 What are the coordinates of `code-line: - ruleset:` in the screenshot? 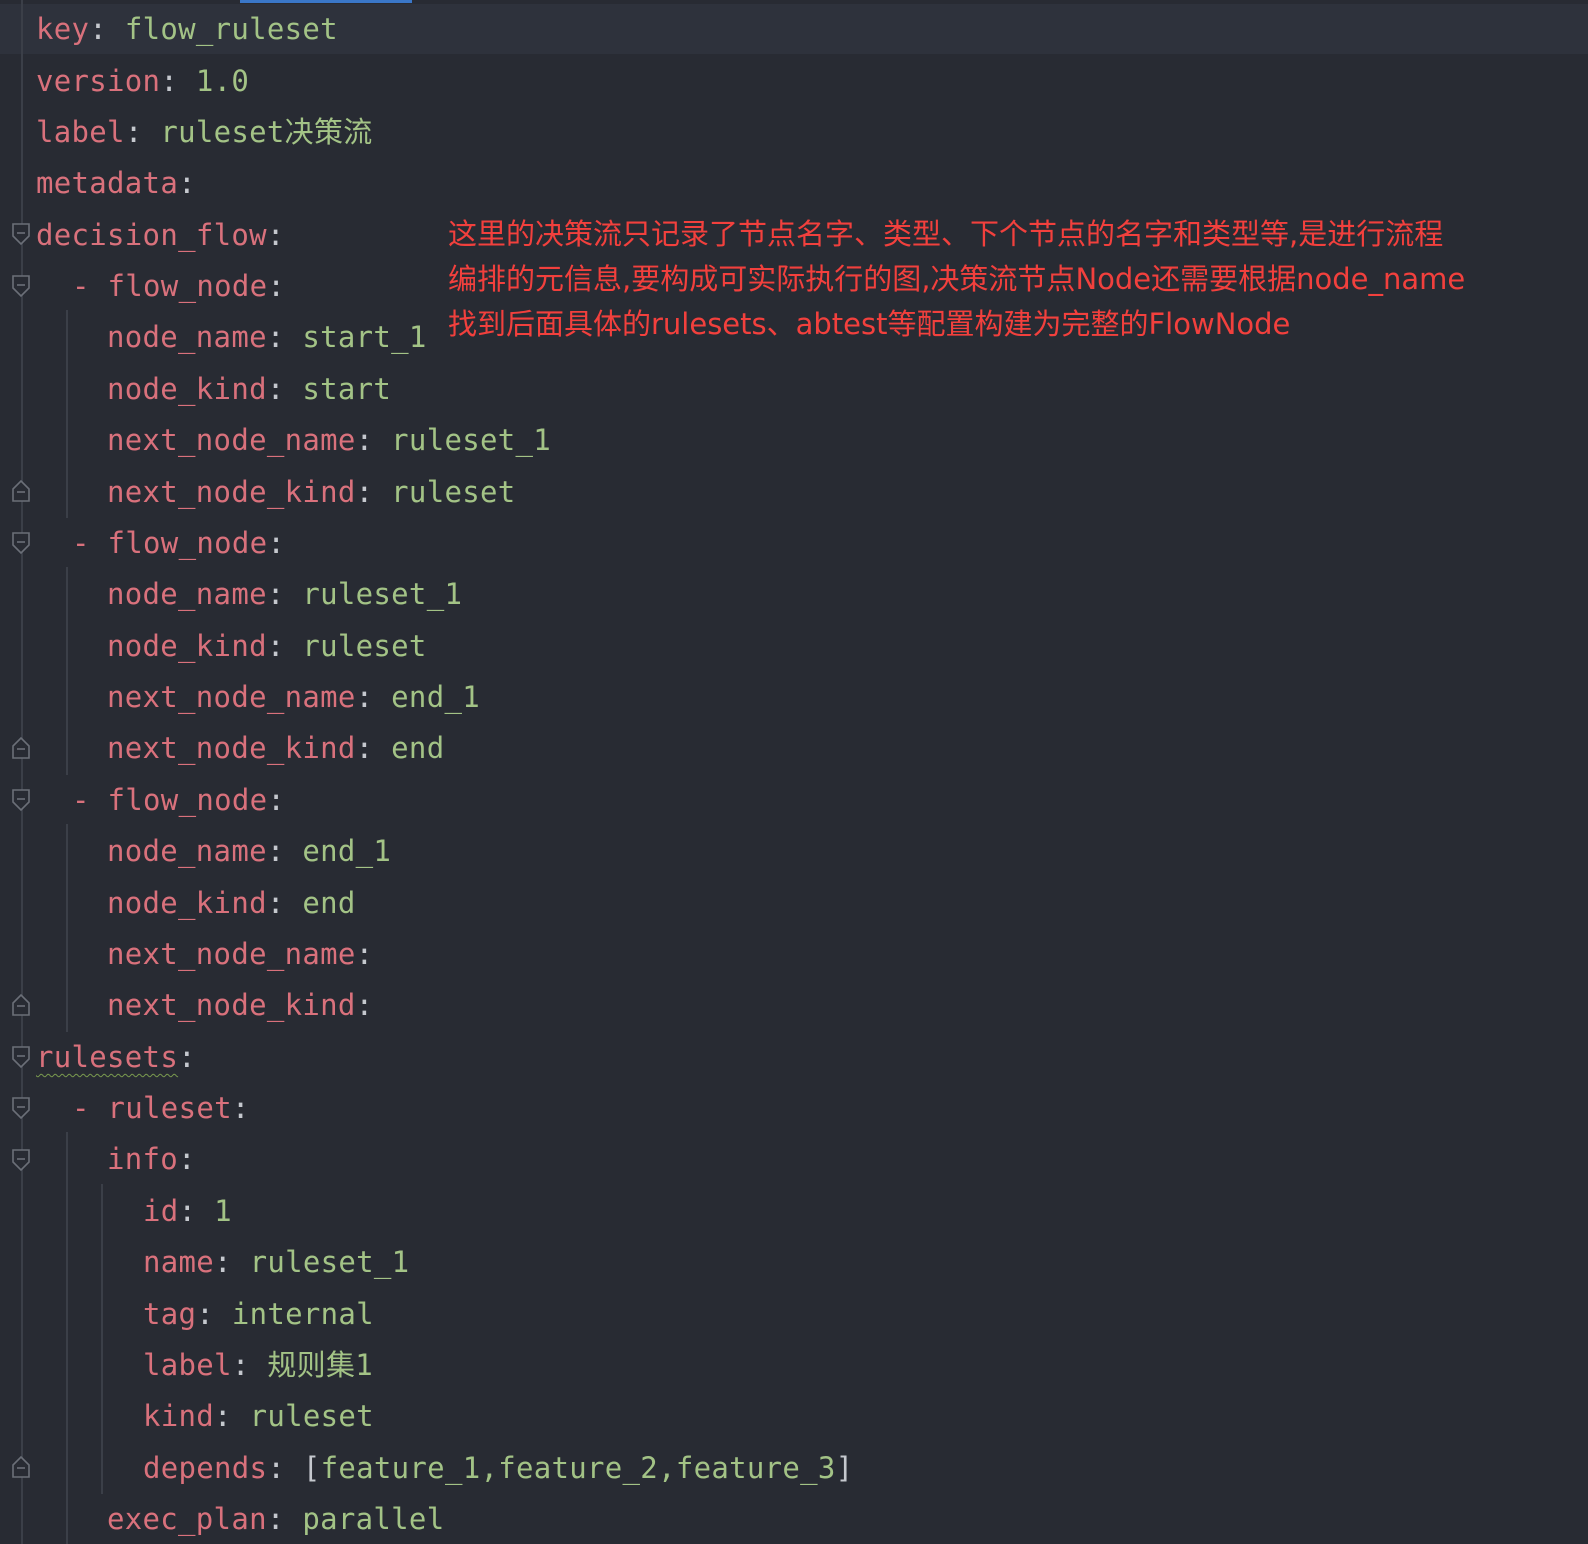 It's located at (161, 1108).